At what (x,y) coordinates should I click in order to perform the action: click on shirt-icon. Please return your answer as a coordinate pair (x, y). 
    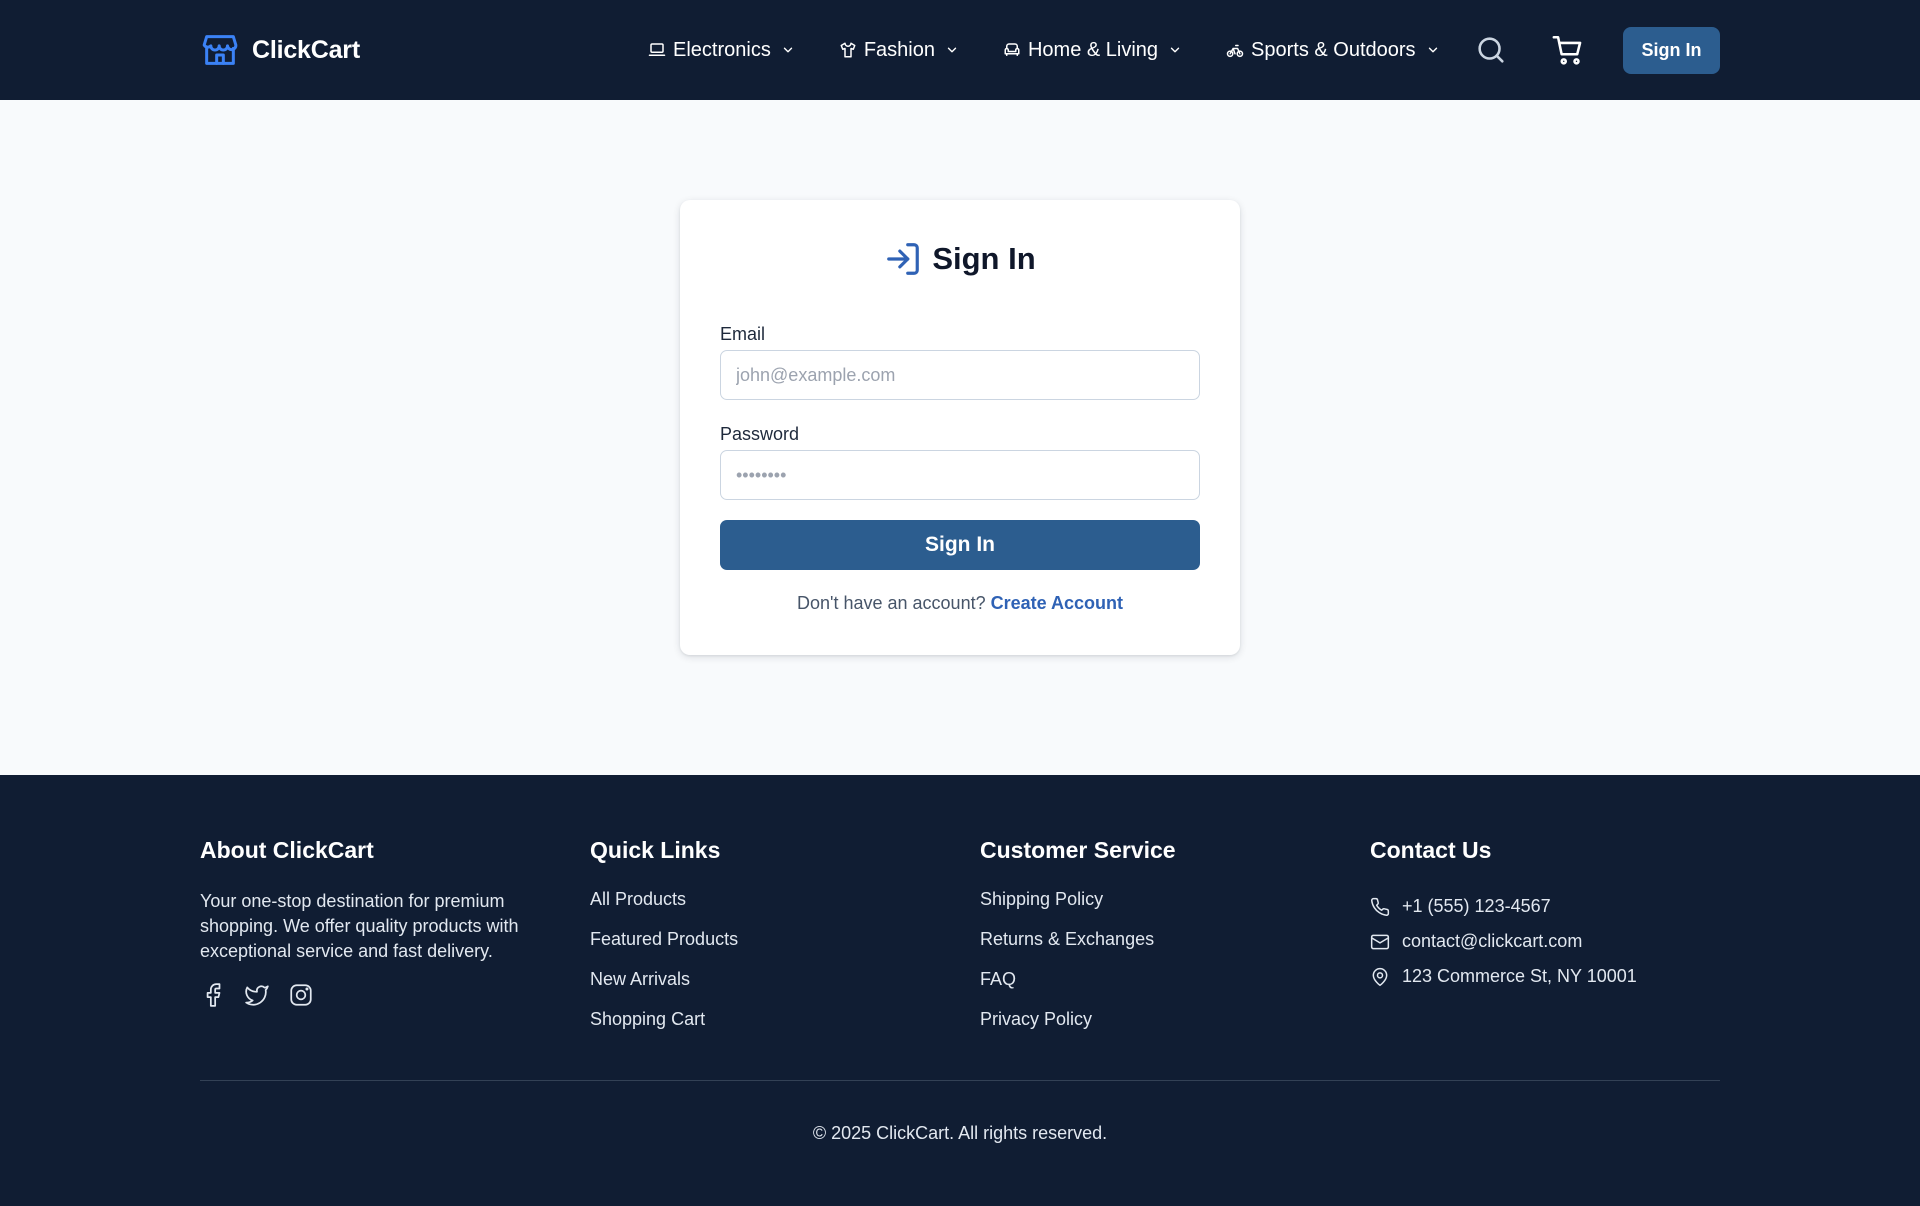
    Looking at the image, I should click on (848, 50).